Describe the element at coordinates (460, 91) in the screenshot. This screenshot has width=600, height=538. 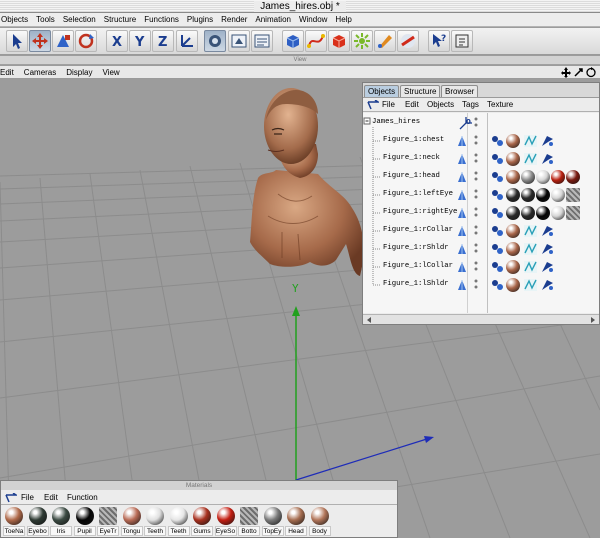
I see `tab-browser: Browser` at that location.